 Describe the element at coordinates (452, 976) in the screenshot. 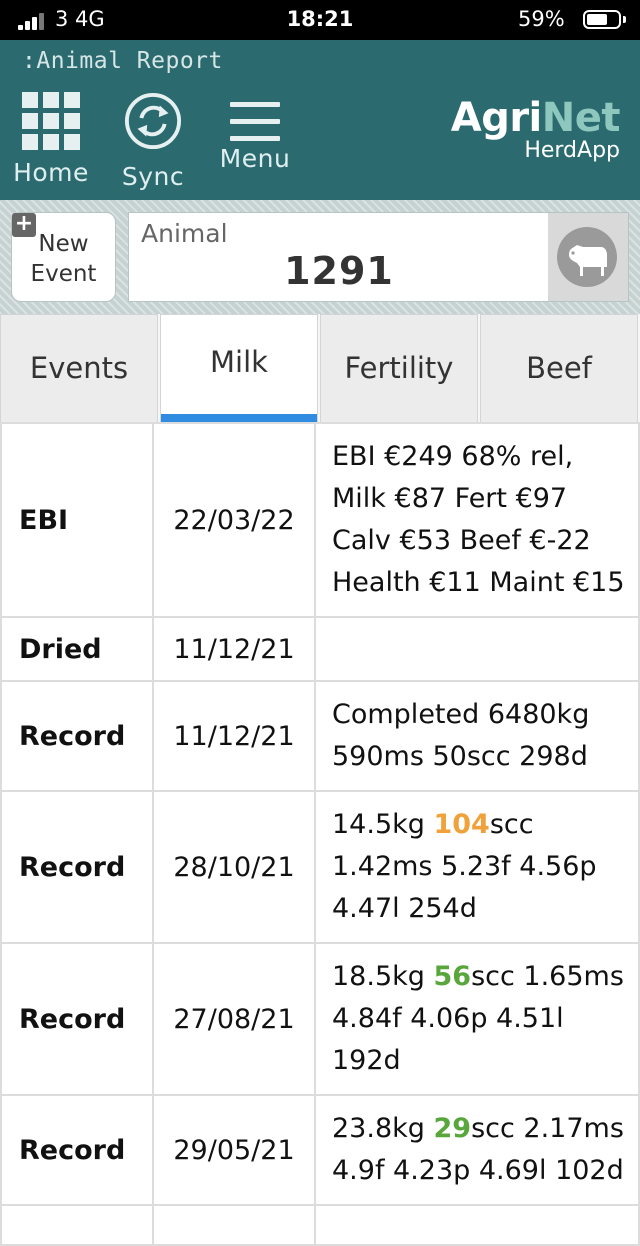

I see `scc-highlight: 56` at that location.